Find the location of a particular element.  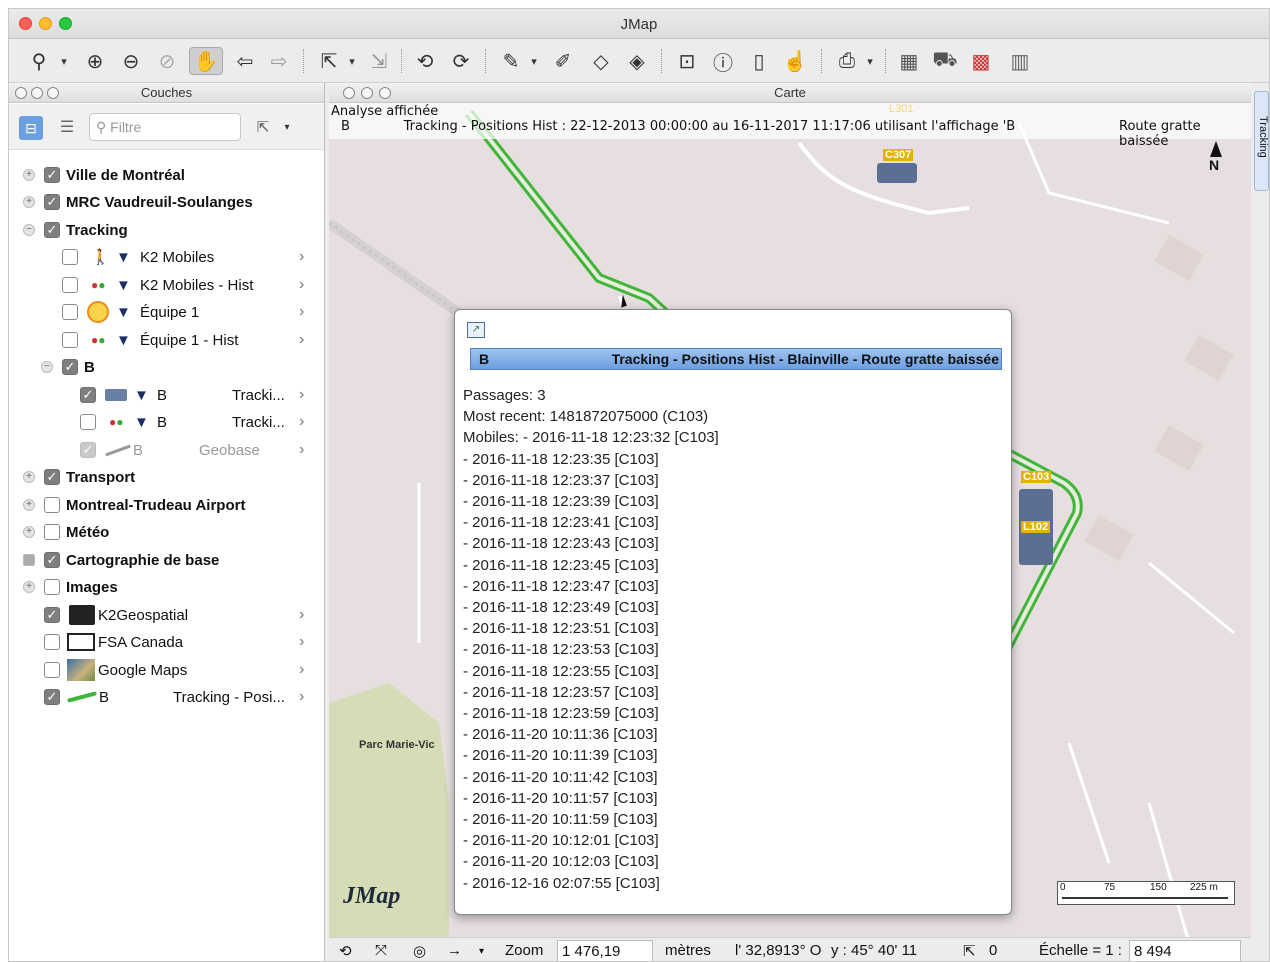

layer-row-equipe-1: ▼ Équipe 1 › is located at coordinates (167, 312).